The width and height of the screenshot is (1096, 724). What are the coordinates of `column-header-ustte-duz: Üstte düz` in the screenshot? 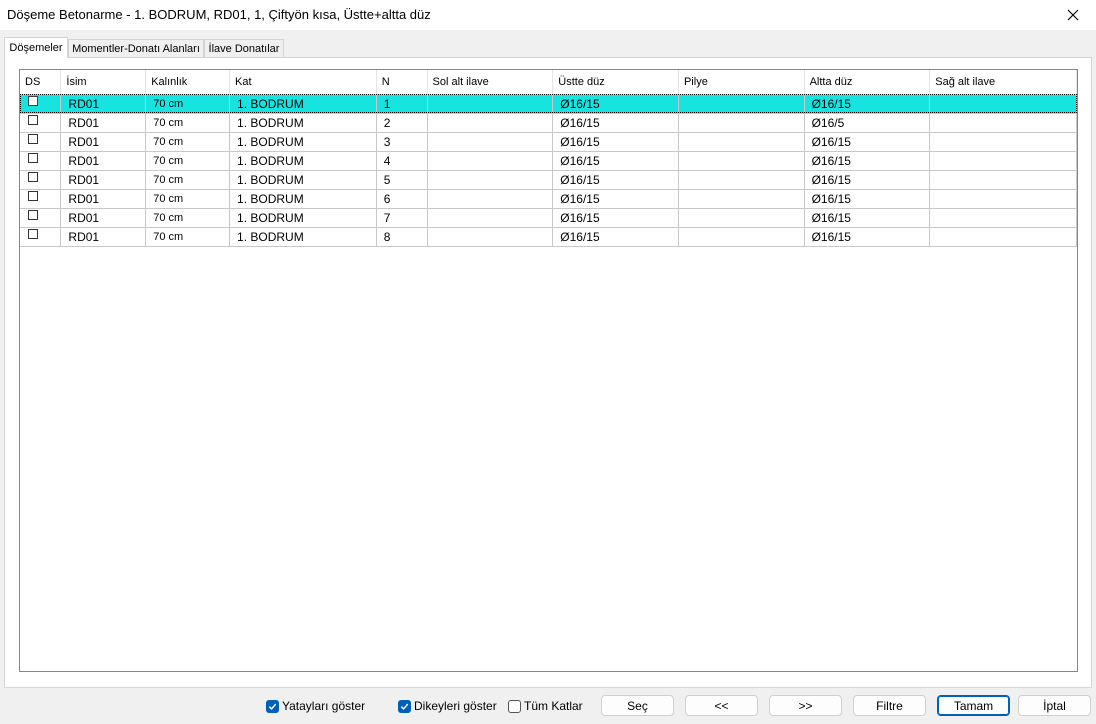 It's located at (615, 82).